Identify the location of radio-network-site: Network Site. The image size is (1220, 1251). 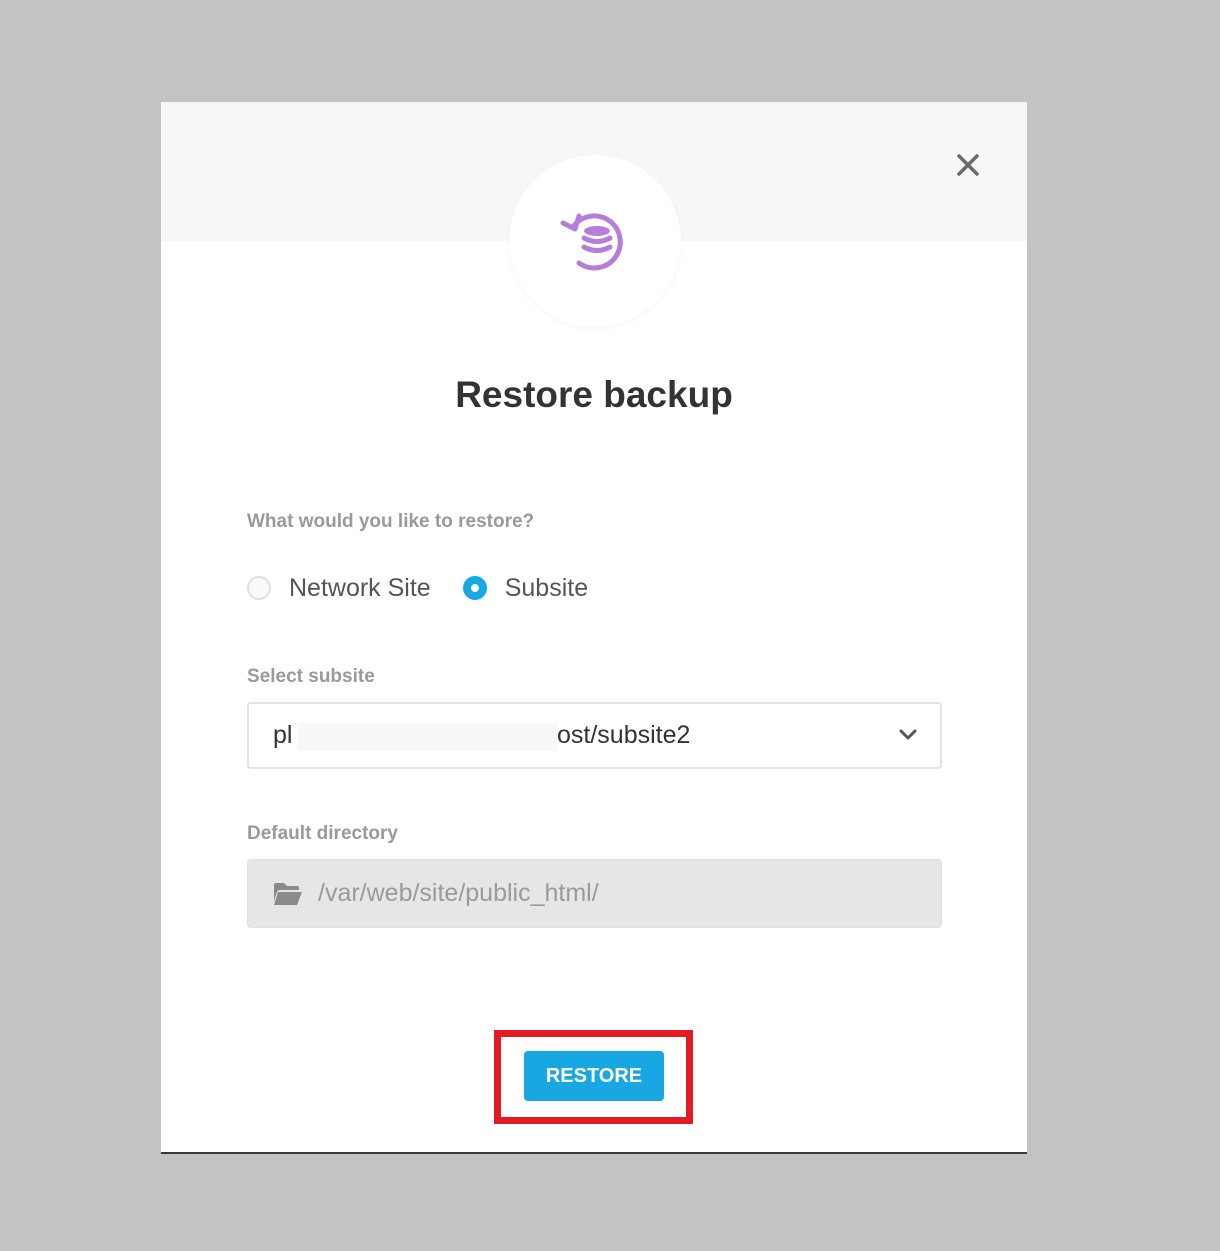
(339, 588).